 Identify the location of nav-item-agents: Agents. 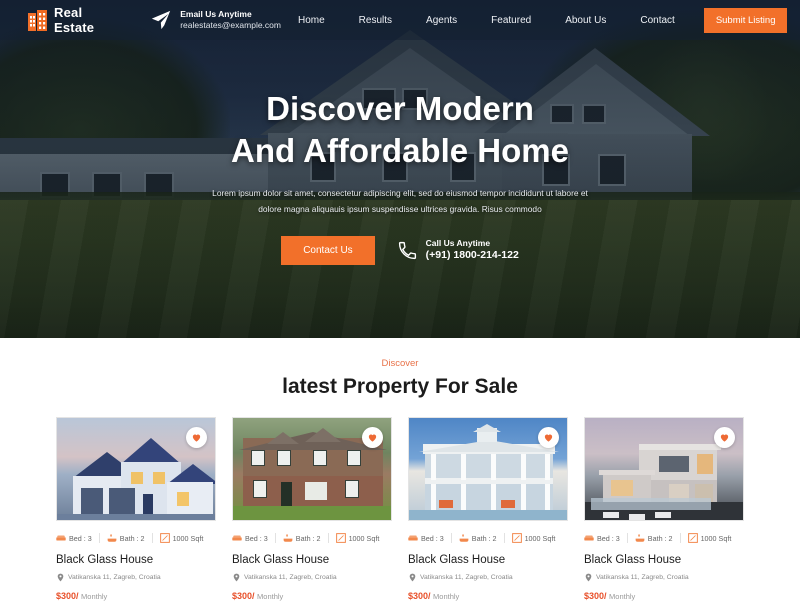
(441, 20).